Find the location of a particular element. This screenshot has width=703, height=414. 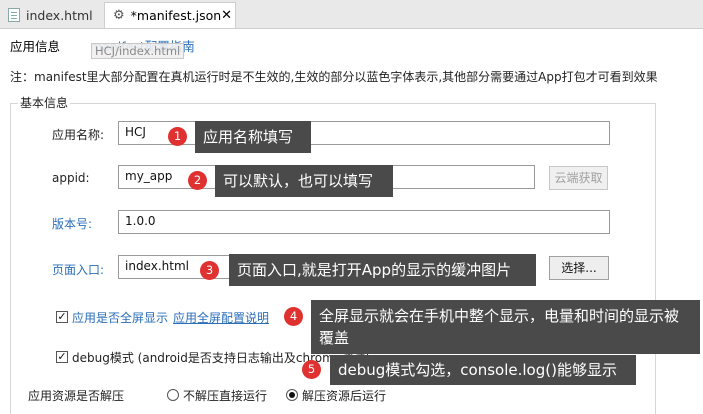

tab-manifest-json: ⚙ *manifest.json ✕ is located at coordinates (170, 15).